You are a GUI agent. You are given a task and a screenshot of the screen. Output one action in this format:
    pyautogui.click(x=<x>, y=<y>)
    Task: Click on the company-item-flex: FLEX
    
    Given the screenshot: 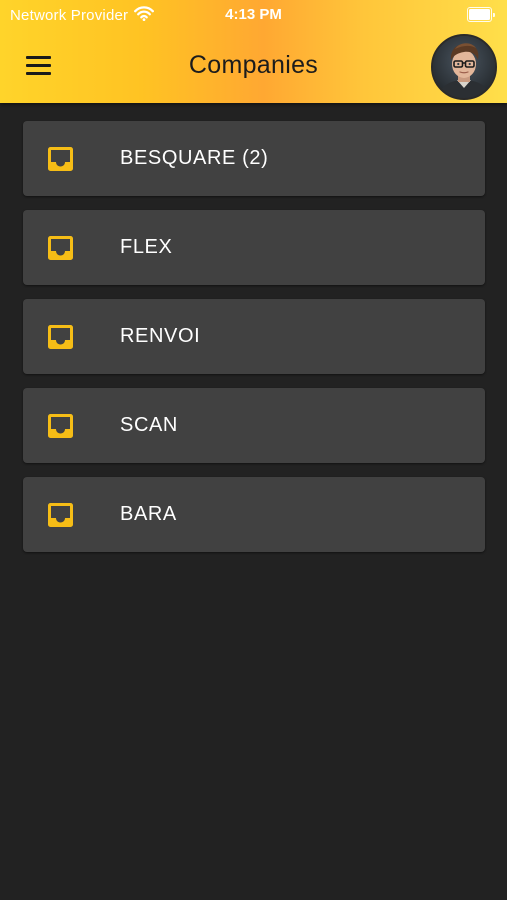 What is the action you would take?
    pyautogui.click(x=254, y=247)
    